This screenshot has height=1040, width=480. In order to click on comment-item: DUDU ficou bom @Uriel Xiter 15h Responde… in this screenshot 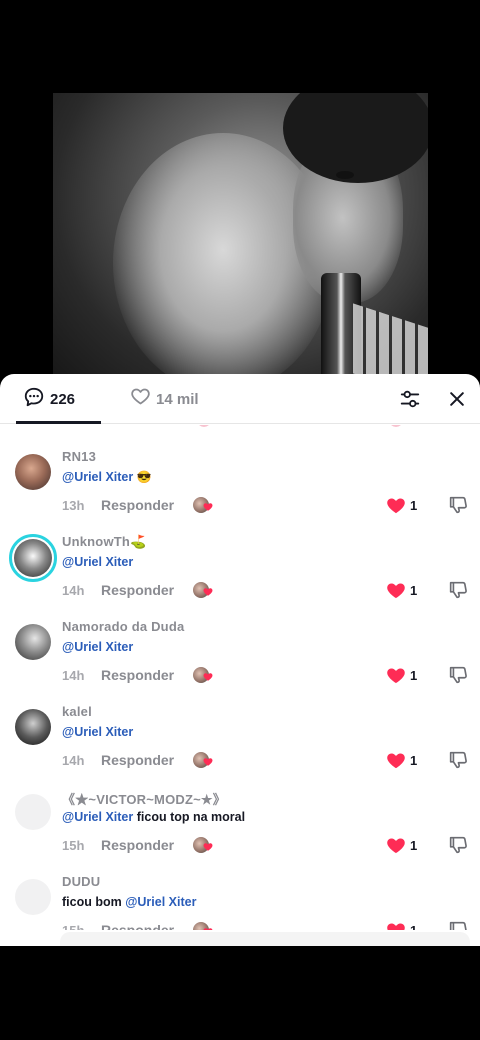, I will do `click(240, 902)`.